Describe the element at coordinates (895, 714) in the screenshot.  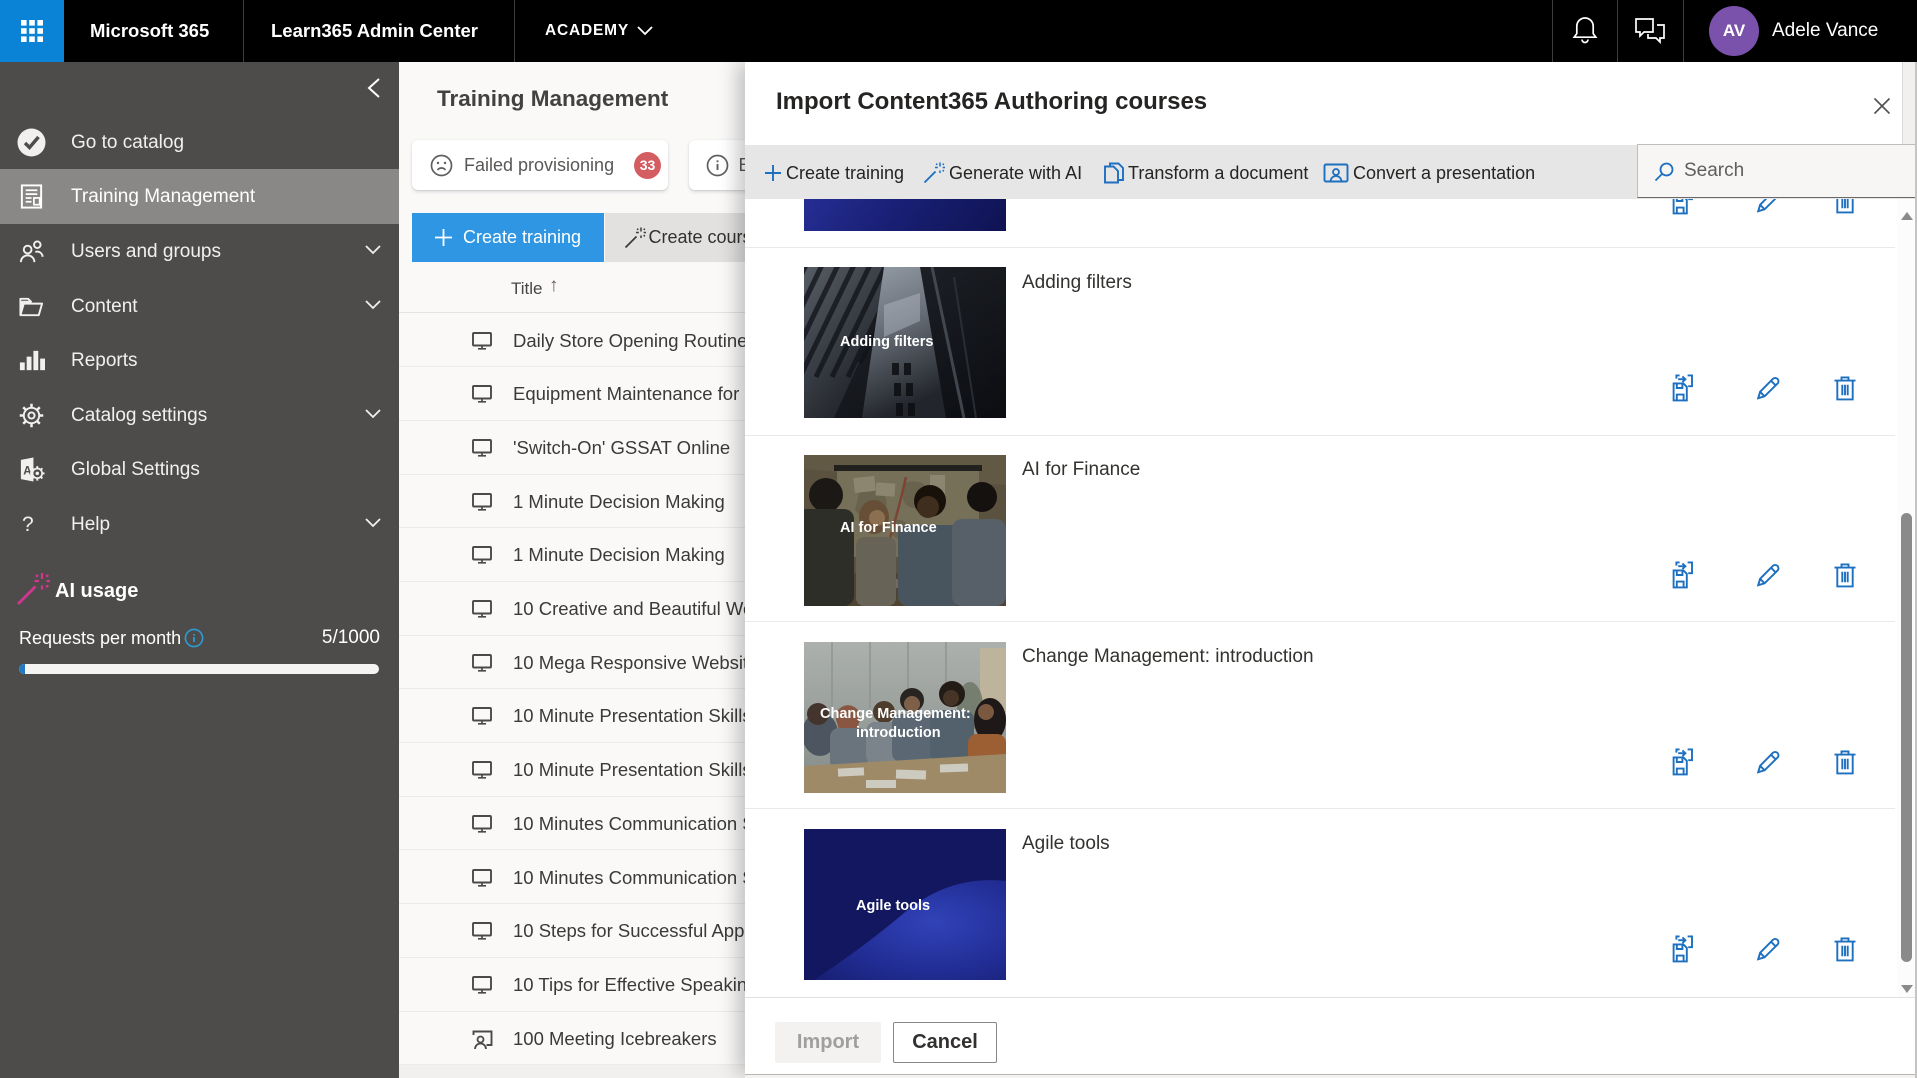
I see `svg-text: Change Management:` at that location.